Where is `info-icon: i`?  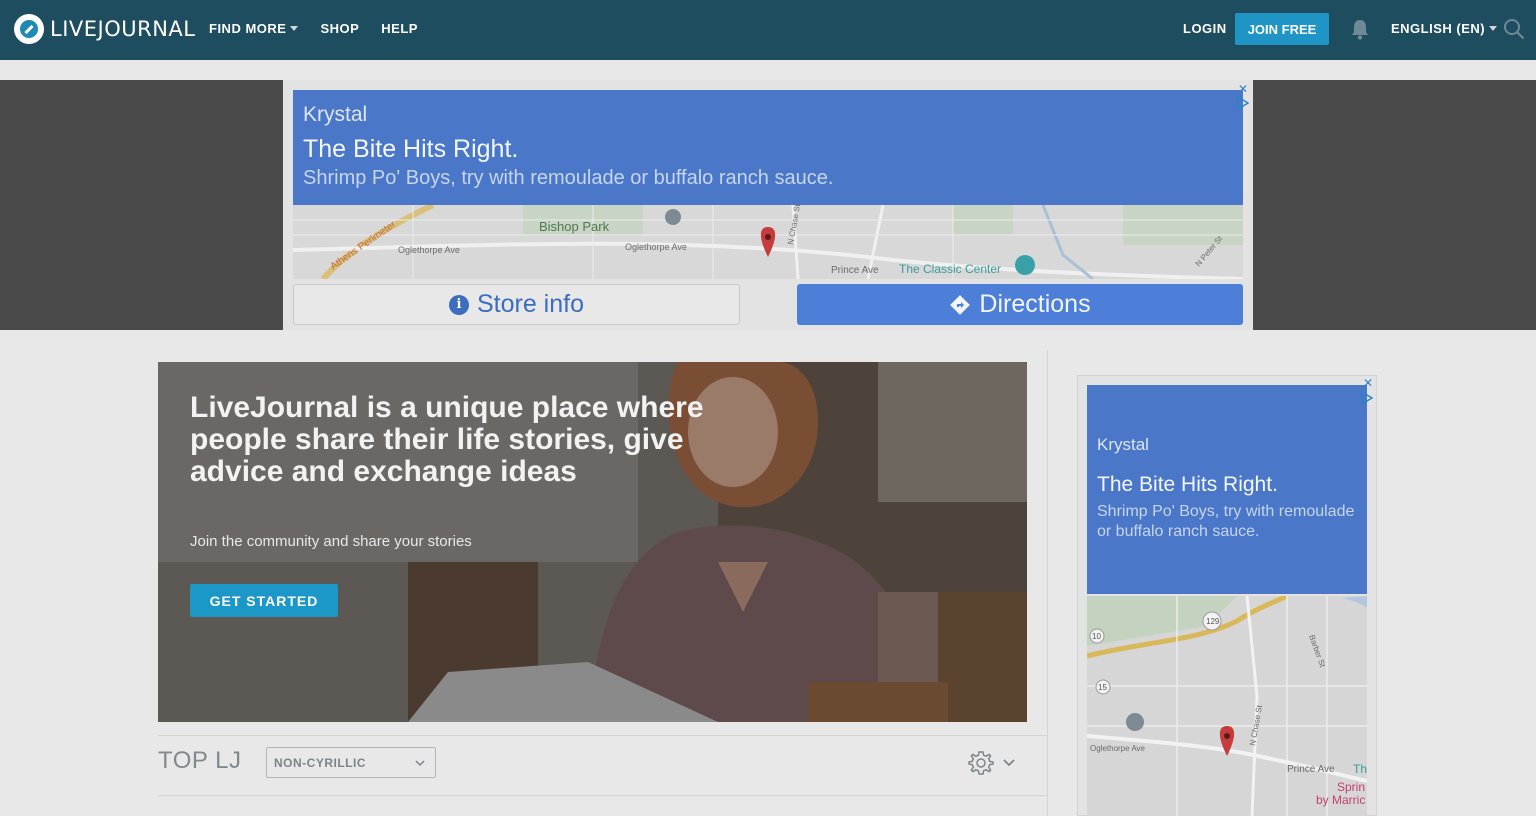 info-icon: i is located at coordinates (458, 304).